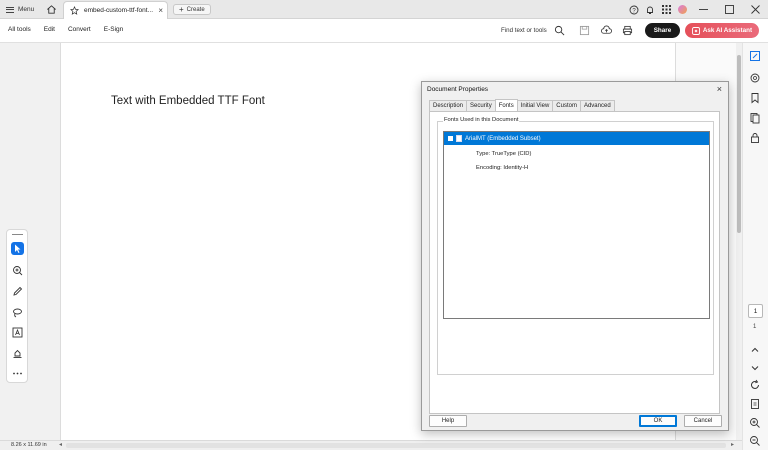  What do you see at coordinates (755, 350) in the screenshot?
I see `chevron-up-icon` at bounding box center [755, 350].